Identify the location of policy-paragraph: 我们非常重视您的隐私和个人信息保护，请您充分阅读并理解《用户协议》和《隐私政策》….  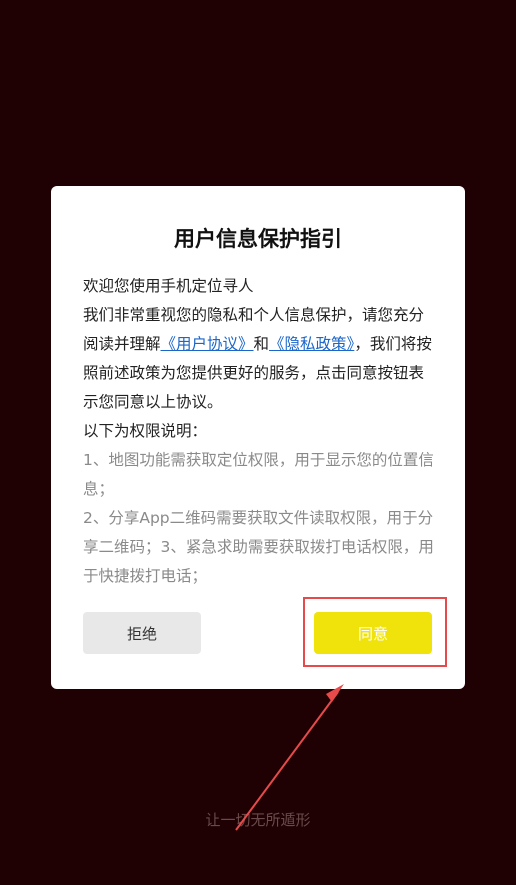
(259, 359).